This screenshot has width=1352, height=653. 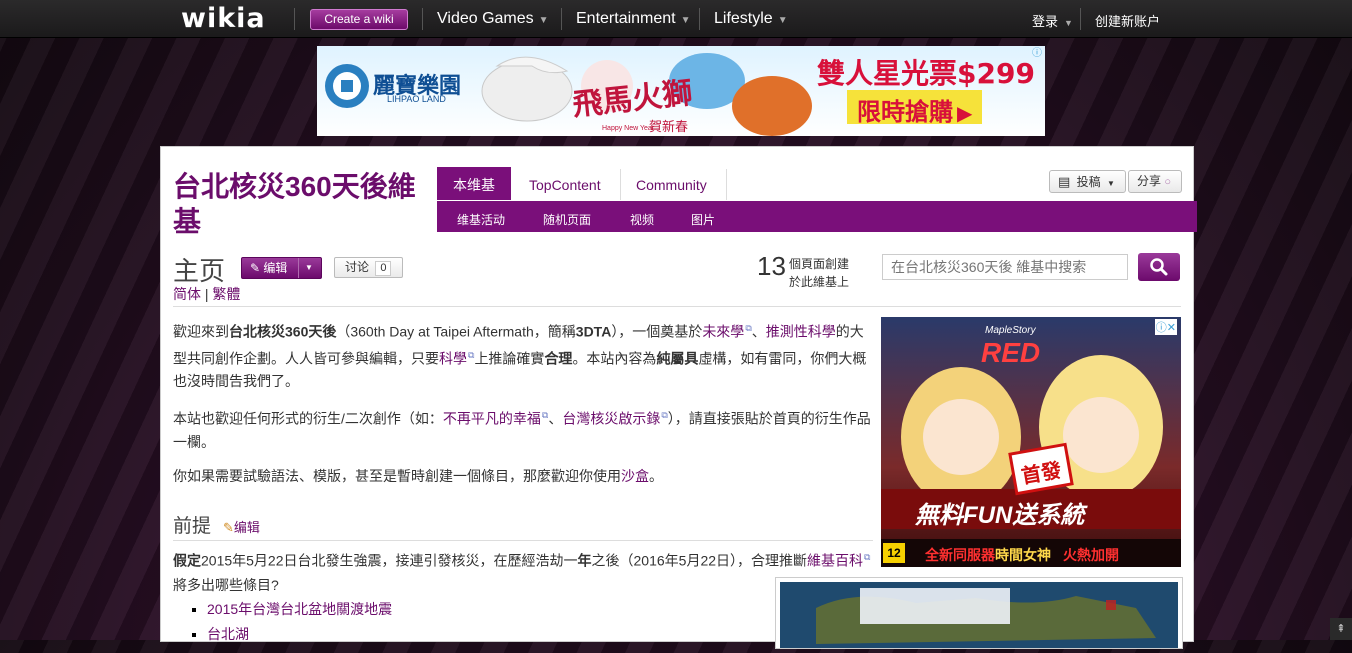 I want to click on document-icon: ▤, so click(x=1064, y=181).